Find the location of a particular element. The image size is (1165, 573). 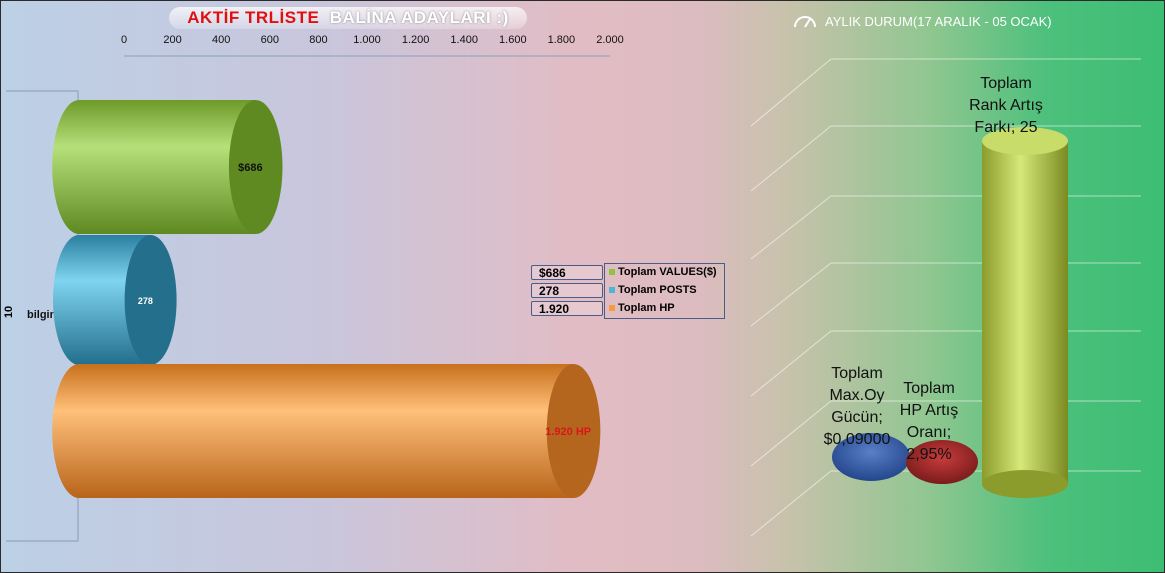

label-hp-artis-line1: Toplam is located at coordinates (929, 388).